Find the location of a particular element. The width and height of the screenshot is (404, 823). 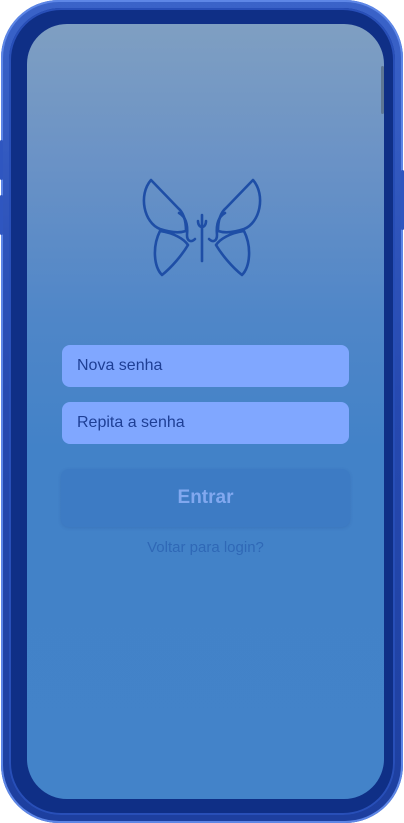

butterfly-icon is located at coordinates (202, 227).